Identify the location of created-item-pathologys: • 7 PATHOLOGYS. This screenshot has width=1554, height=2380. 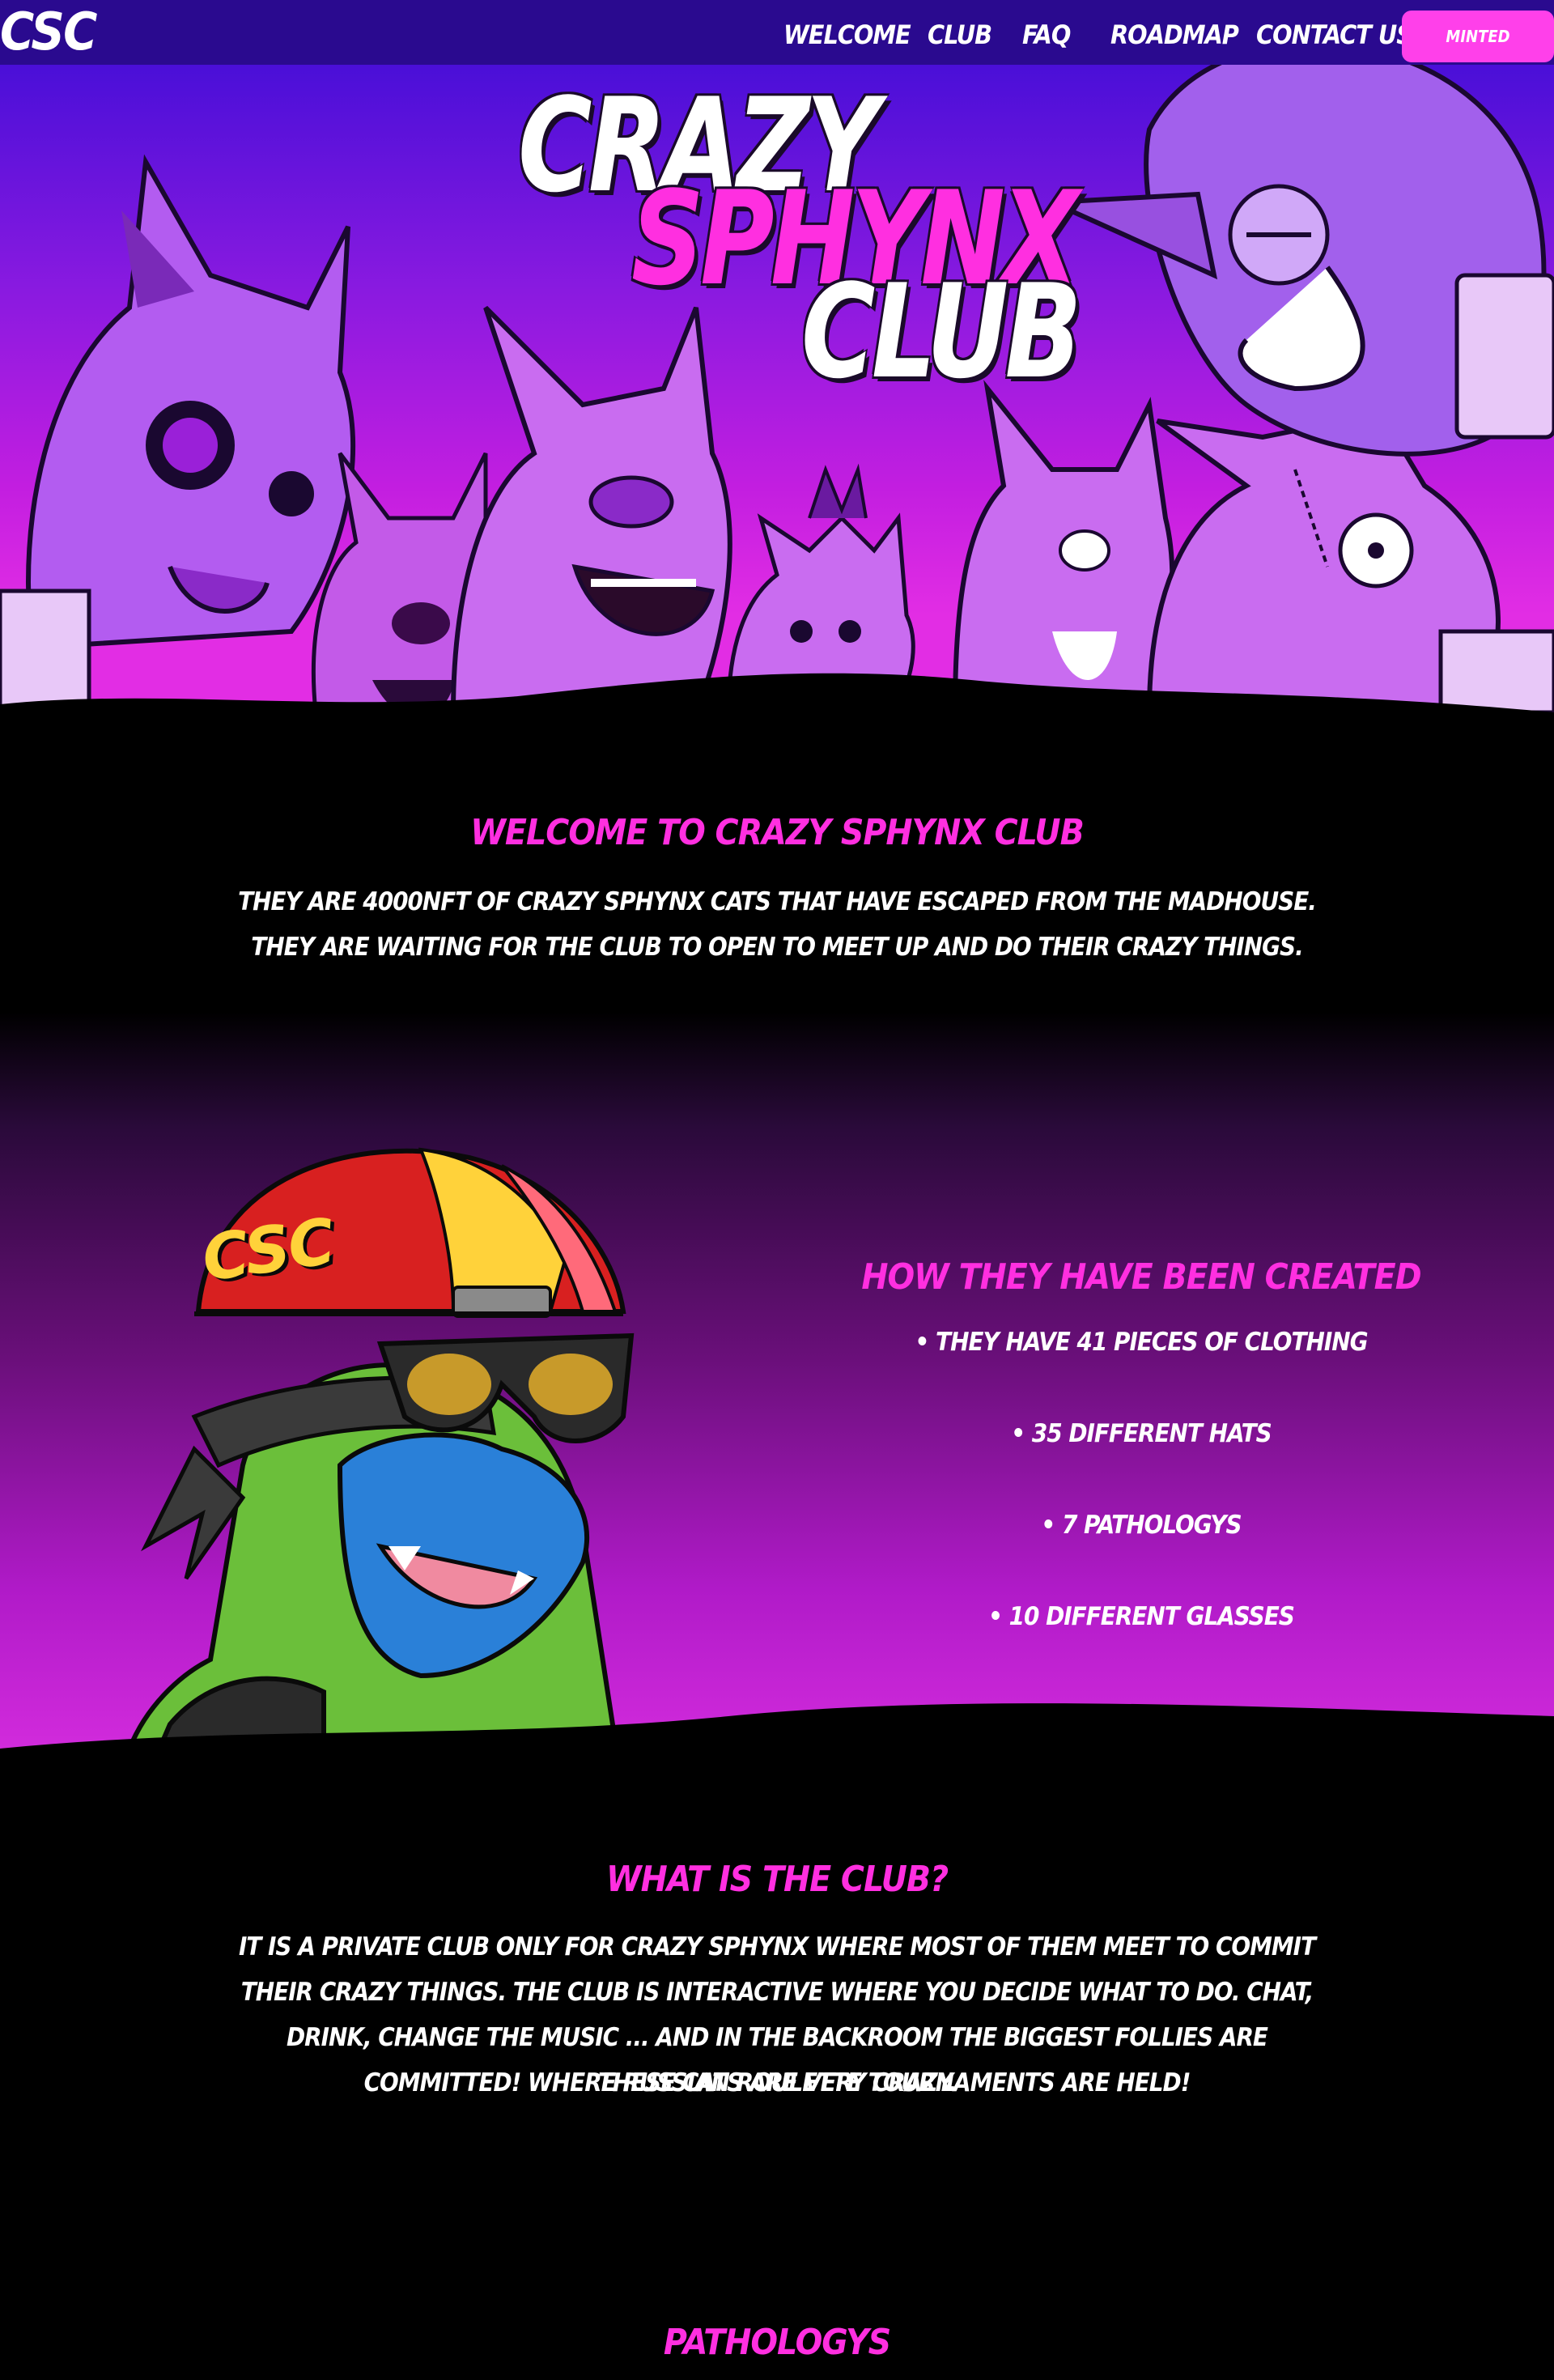
(1141, 1525).